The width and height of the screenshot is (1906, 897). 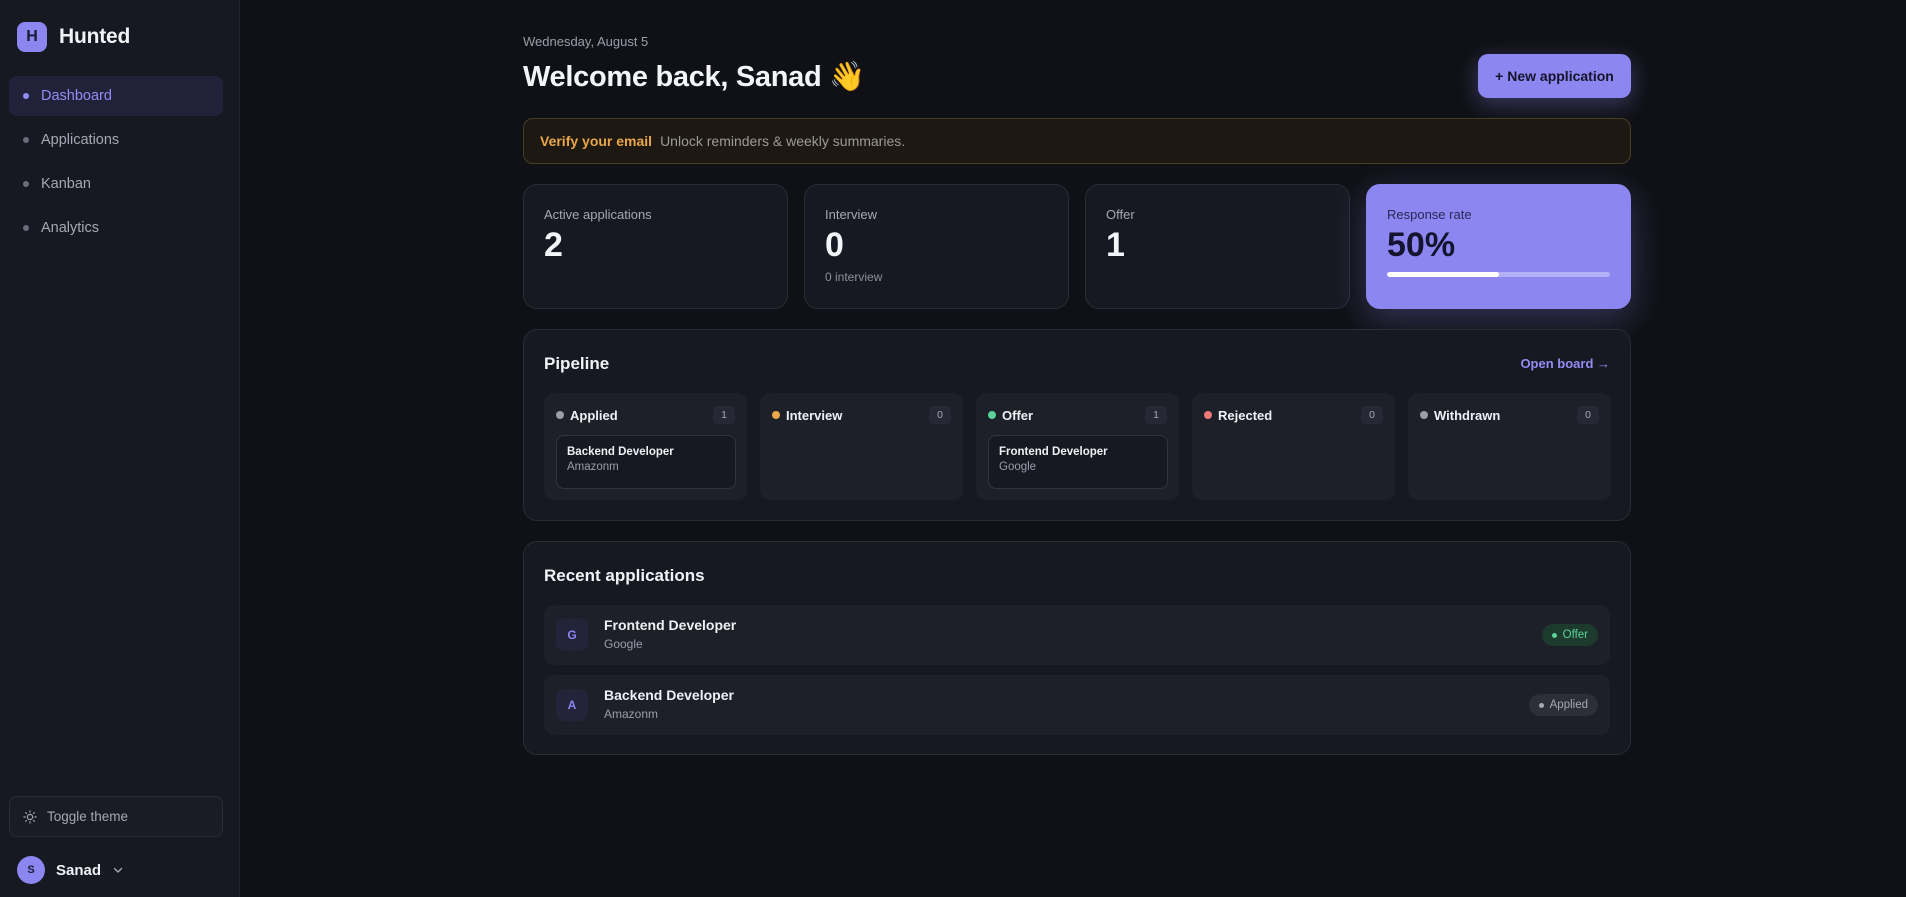 What do you see at coordinates (1565, 363) in the screenshot?
I see `open-board-link: Open board →` at bounding box center [1565, 363].